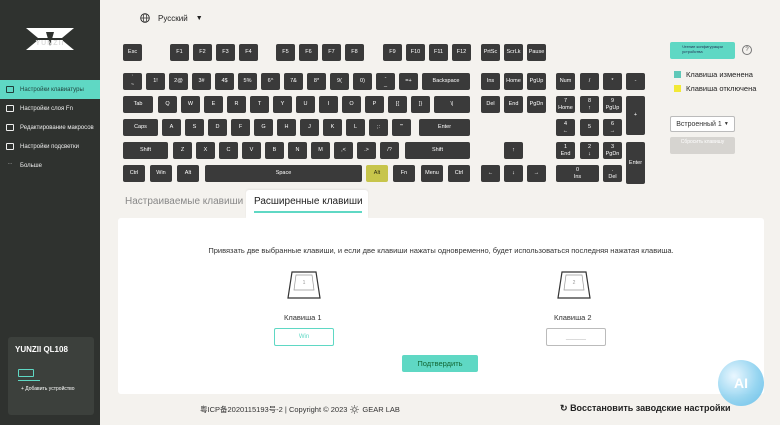 Image resolution: width=780 pixels, height=425 pixels. Describe the element at coordinates (741, 383) in the screenshot. I see `ai-assistant-button: AI` at that location.